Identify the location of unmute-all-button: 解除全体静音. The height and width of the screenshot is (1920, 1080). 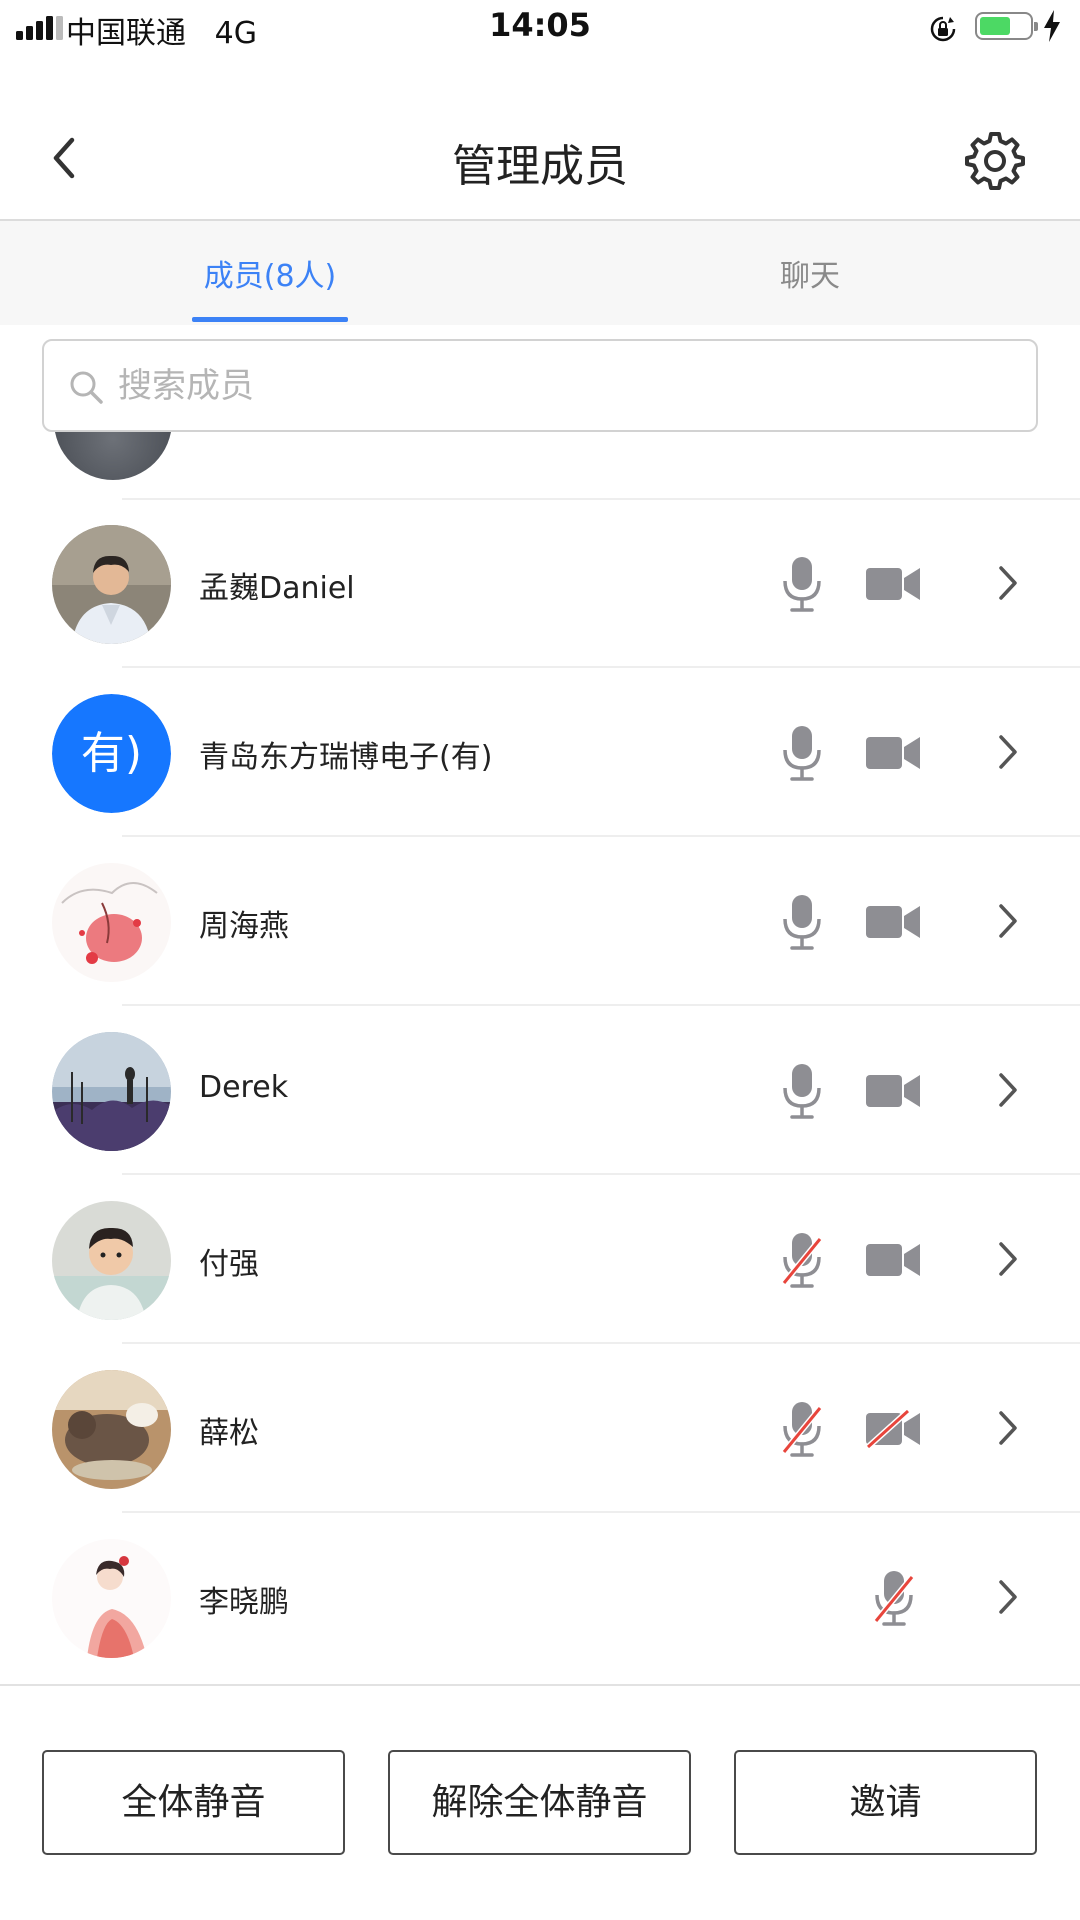
(539, 1802).